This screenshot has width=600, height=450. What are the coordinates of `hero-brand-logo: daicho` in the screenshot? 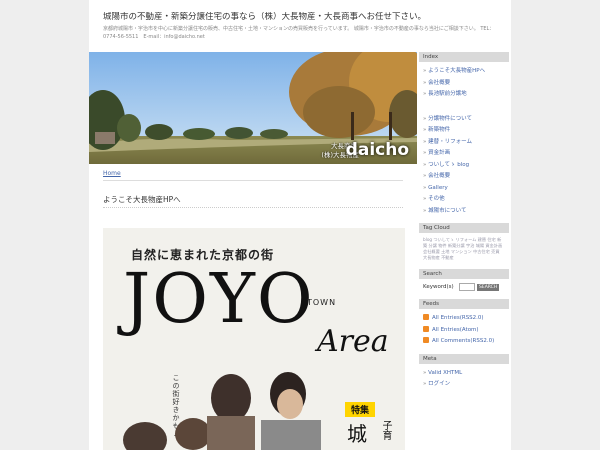 It's located at (377, 150).